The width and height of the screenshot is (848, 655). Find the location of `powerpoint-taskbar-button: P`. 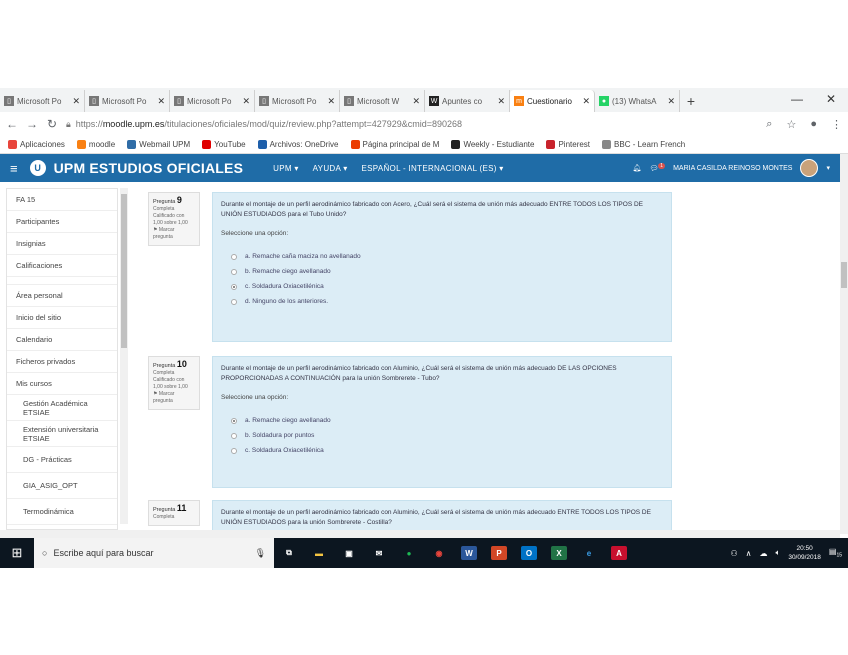

powerpoint-taskbar-button: P is located at coordinates (499, 553).